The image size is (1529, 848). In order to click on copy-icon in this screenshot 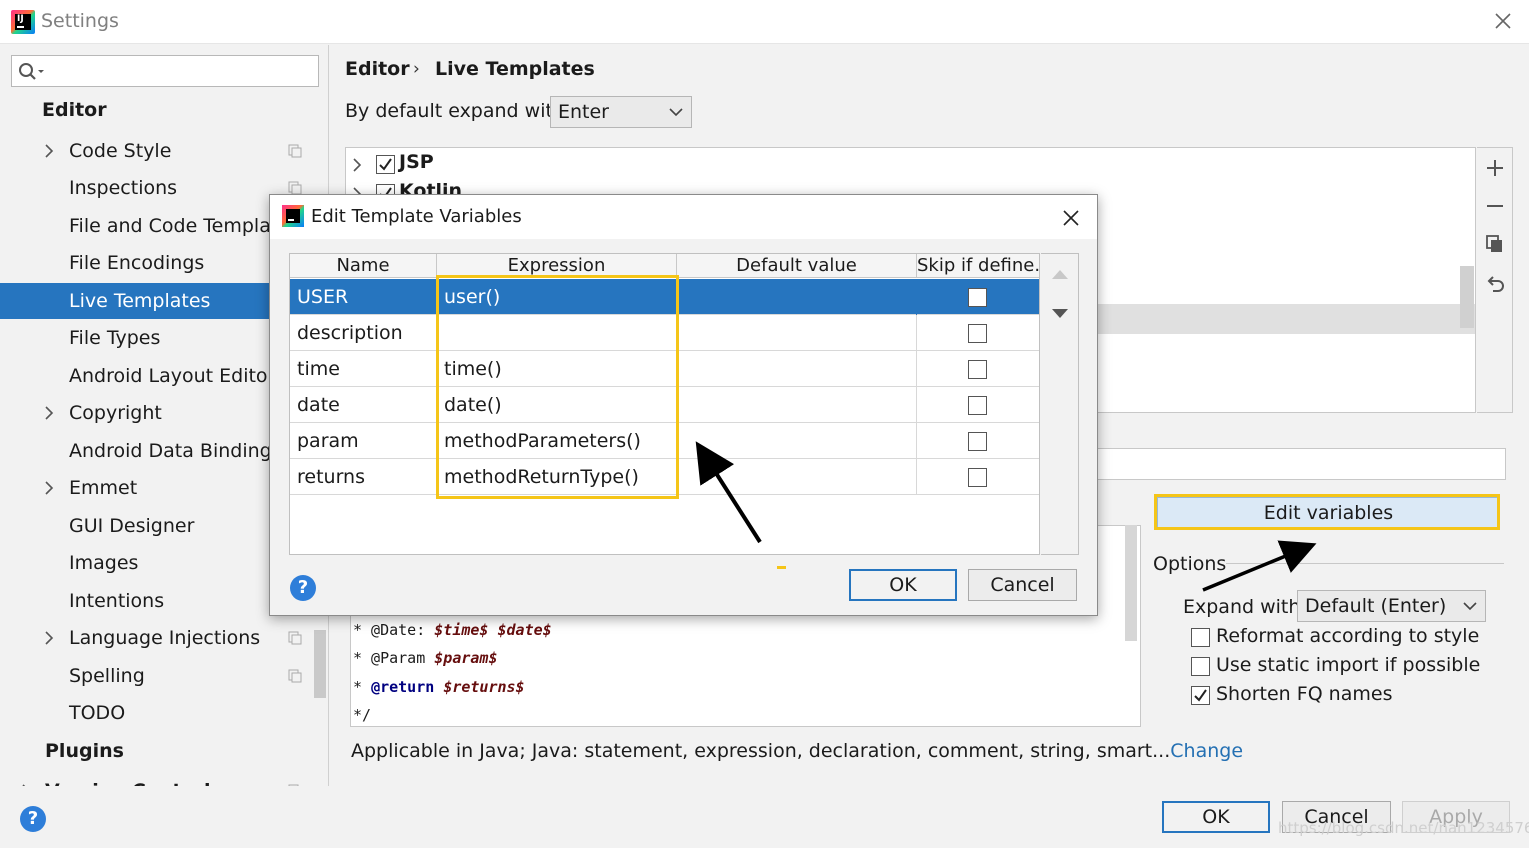, I will do `click(1495, 244)`.